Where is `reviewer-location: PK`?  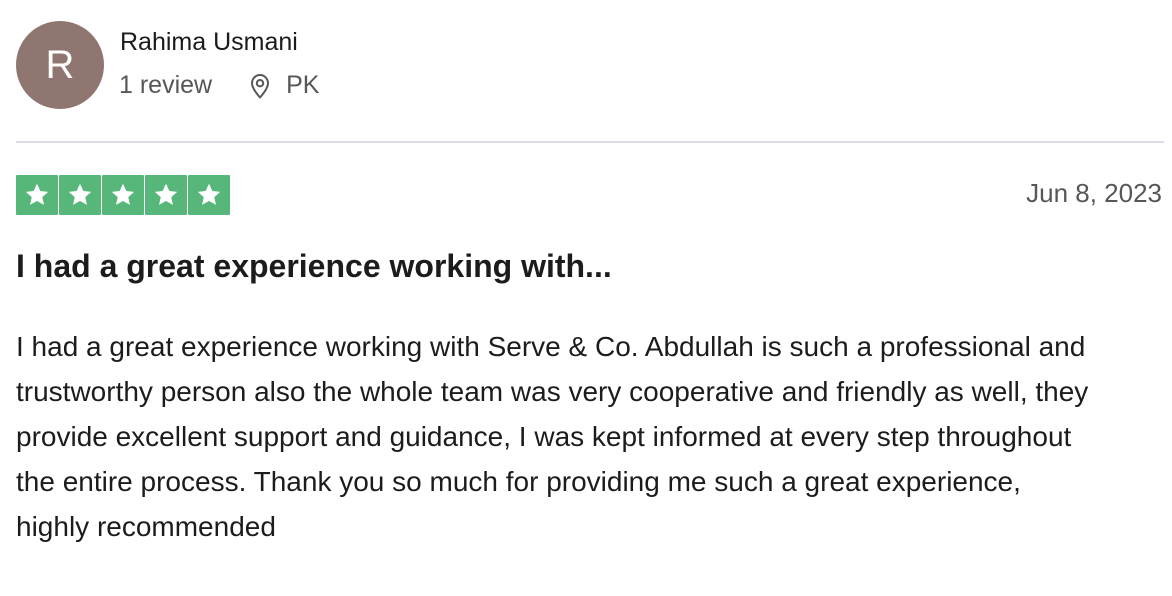 reviewer-location: PK is located at coordinates (303, 85).